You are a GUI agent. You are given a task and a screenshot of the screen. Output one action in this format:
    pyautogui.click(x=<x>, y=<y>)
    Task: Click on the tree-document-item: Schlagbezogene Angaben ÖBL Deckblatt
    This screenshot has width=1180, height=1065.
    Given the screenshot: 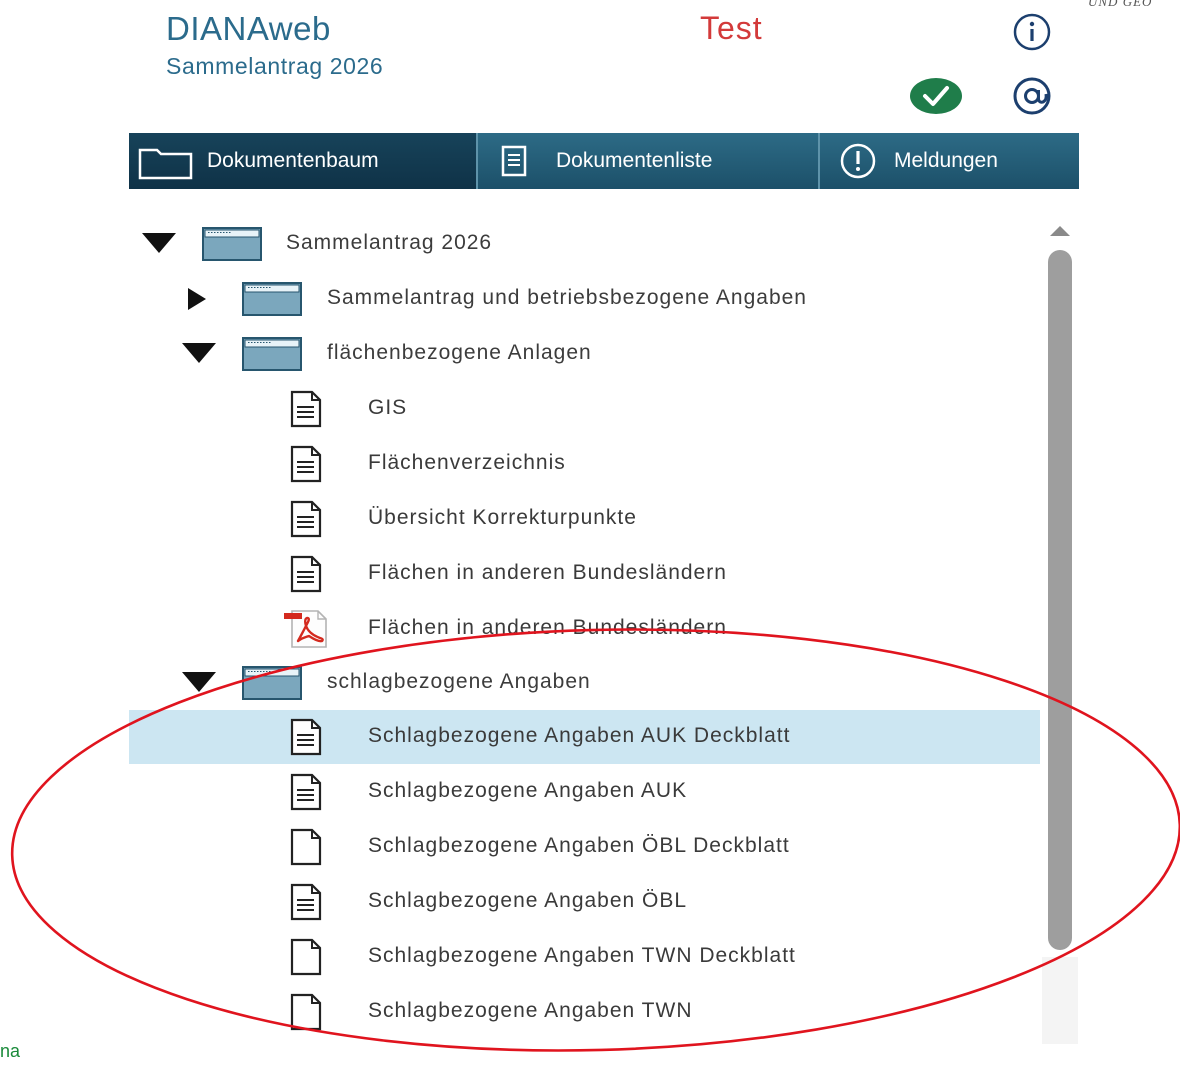 What is the action you would take?
    pyautogui.click(x=584, y=847)
    